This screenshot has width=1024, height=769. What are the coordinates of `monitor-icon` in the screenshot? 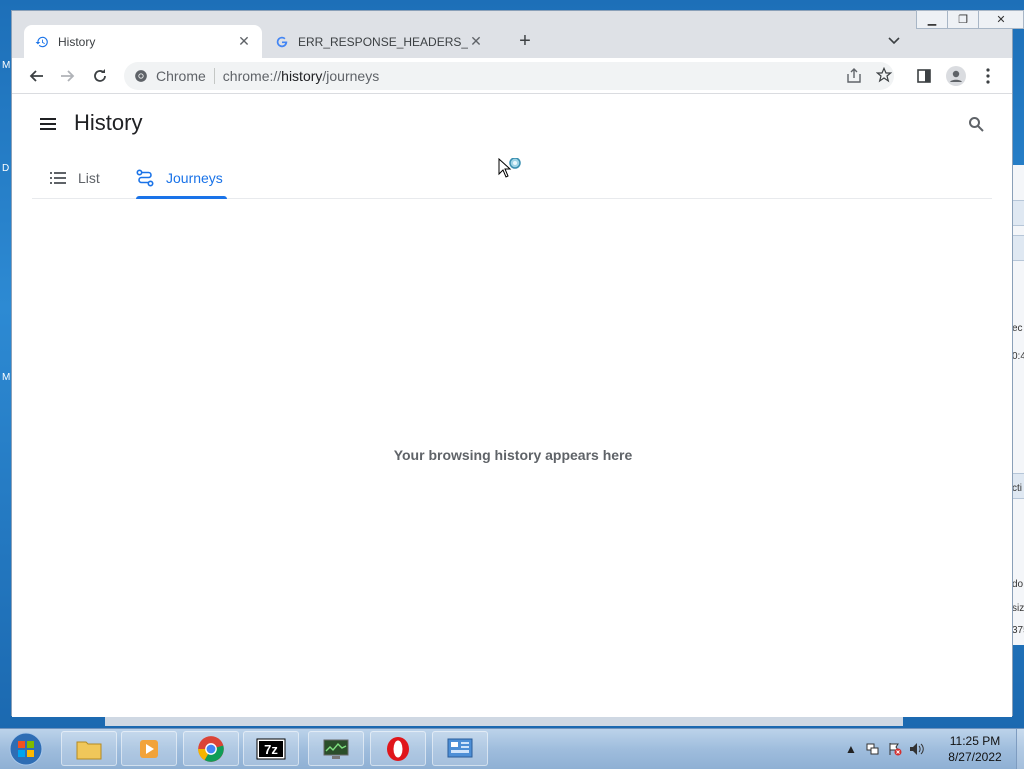 It's located at (336, 749).